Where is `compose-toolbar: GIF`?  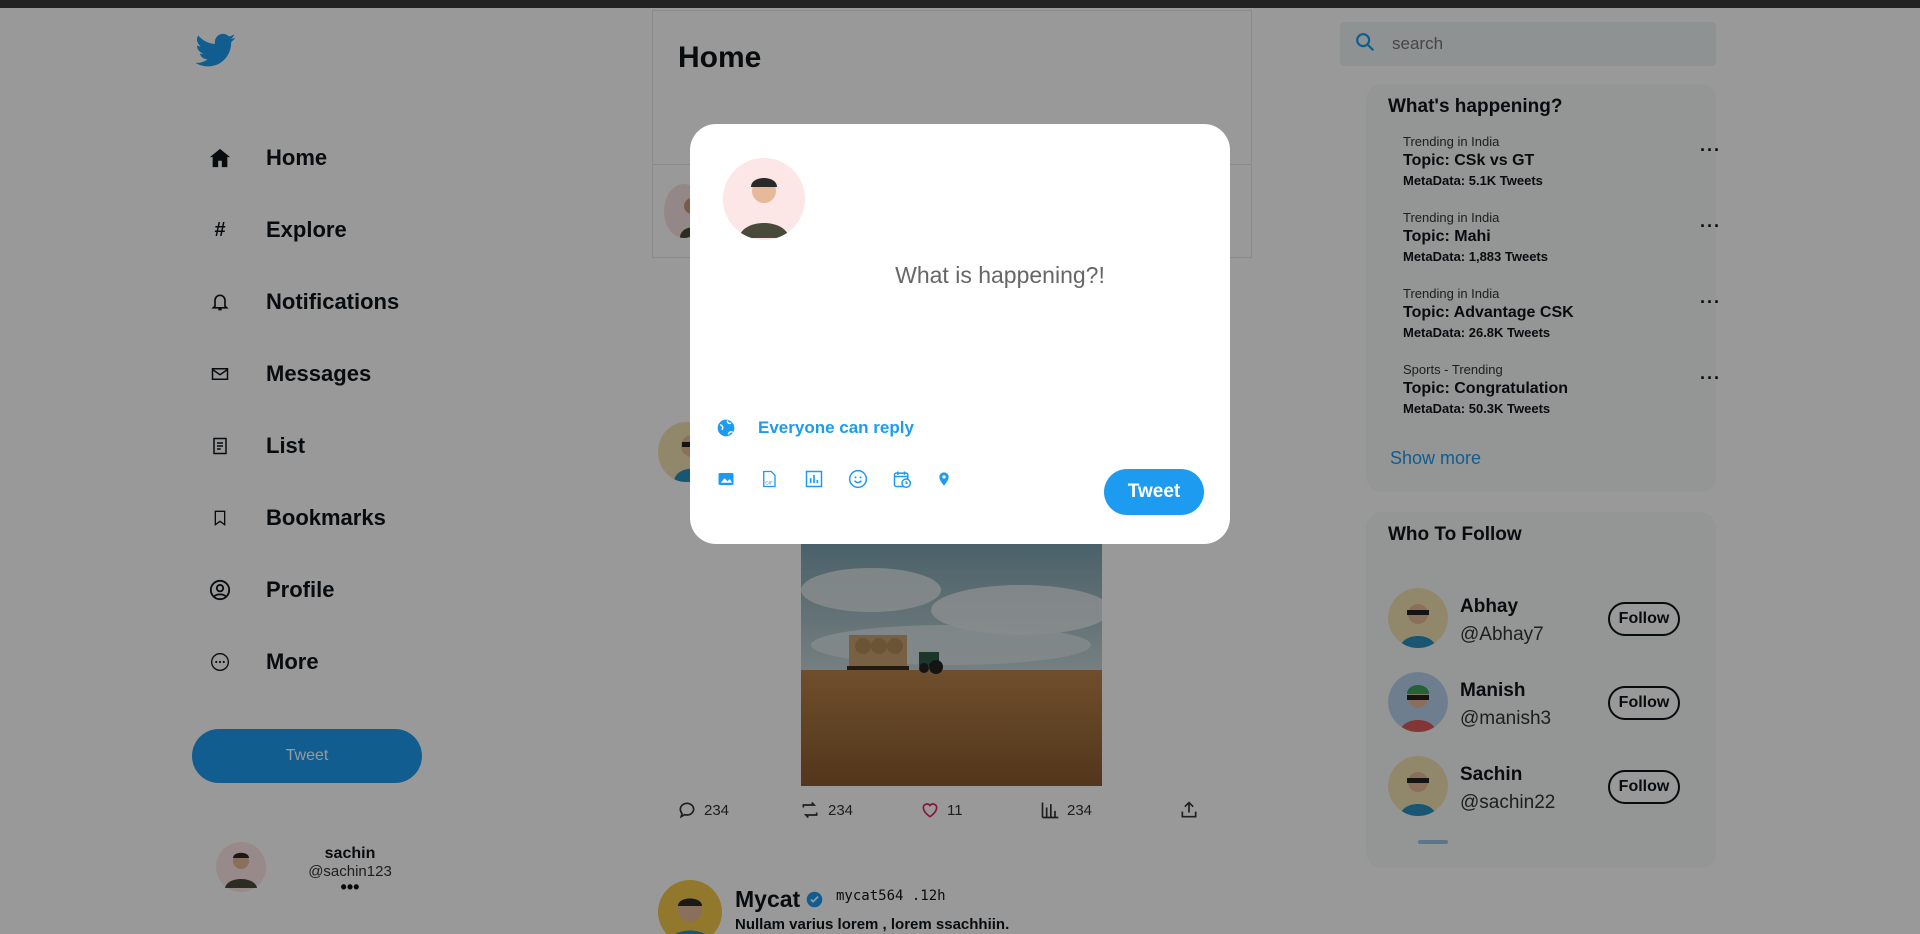 compose-toolbar: GIF is located at coordinates (848, 479).